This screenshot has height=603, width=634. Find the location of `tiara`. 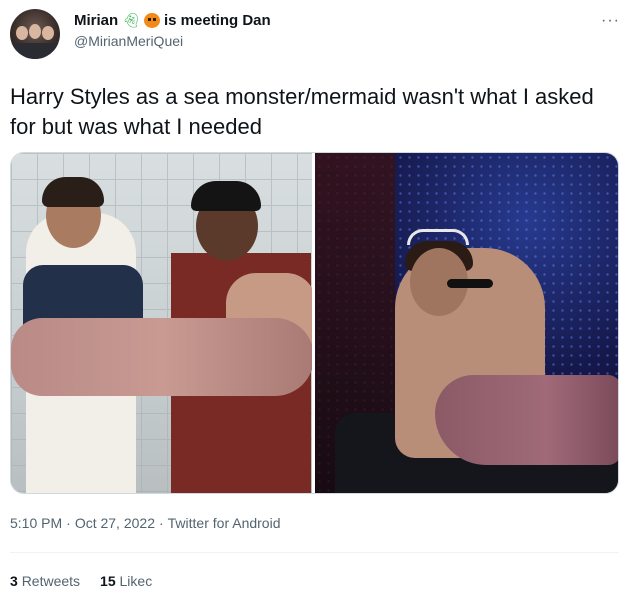

tiara is located at coordinates (437, 237).